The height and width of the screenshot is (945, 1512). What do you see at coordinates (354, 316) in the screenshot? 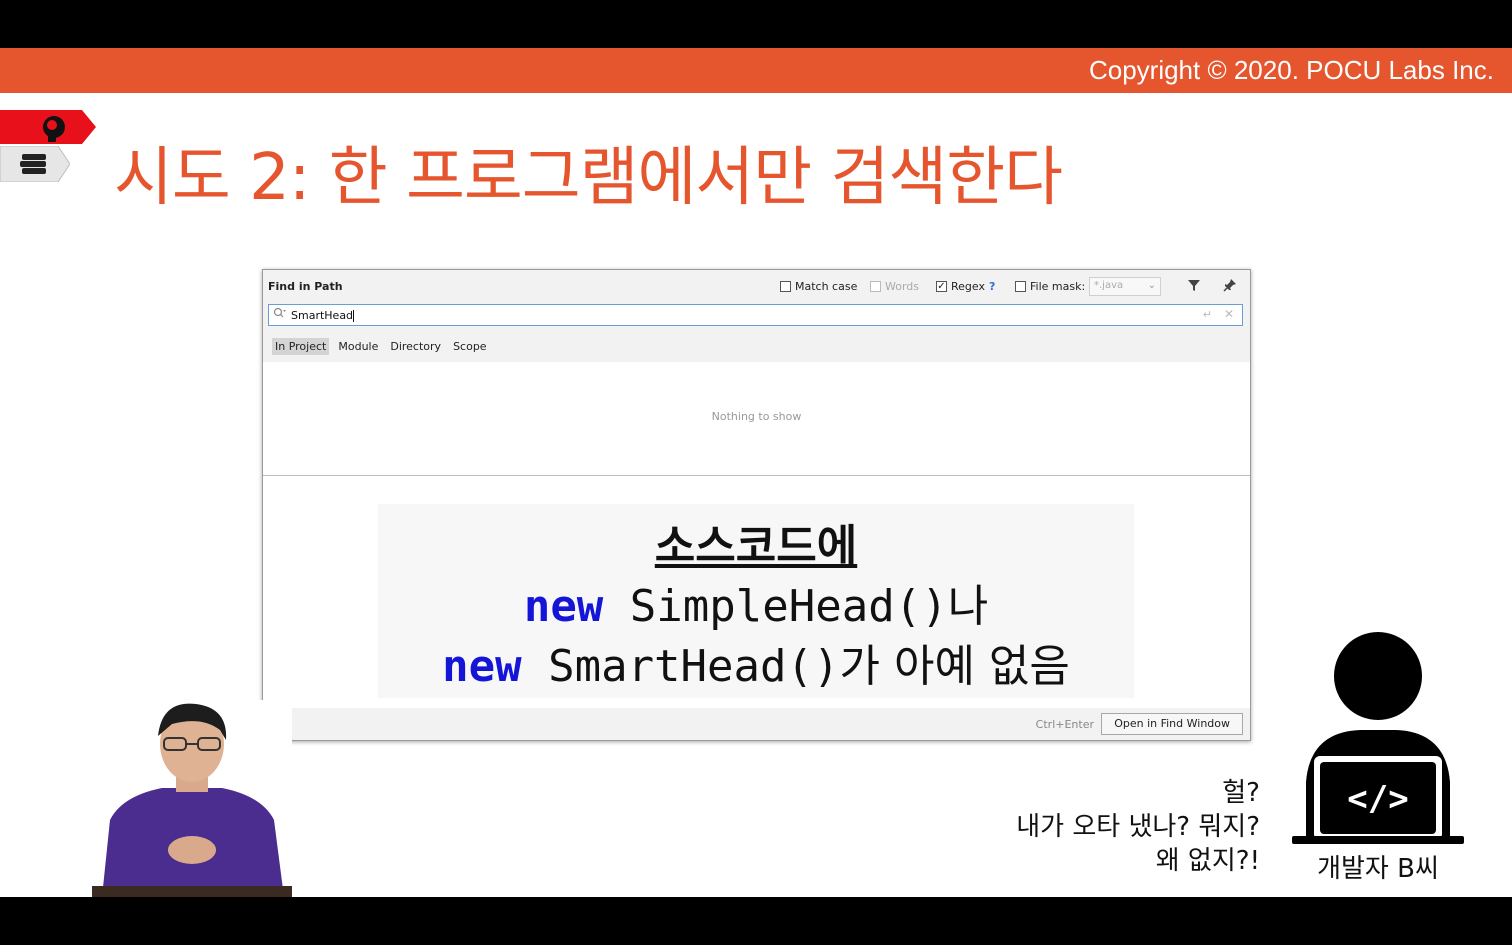
I see `text-caret` at bounding box center [354, 316].